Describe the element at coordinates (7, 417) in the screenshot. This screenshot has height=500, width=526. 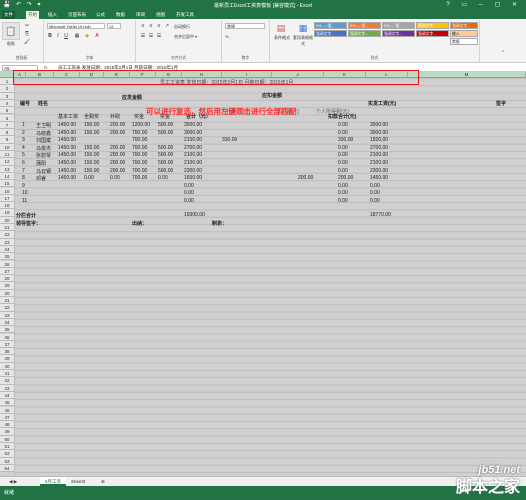
I see `row-header: 47` at that location.